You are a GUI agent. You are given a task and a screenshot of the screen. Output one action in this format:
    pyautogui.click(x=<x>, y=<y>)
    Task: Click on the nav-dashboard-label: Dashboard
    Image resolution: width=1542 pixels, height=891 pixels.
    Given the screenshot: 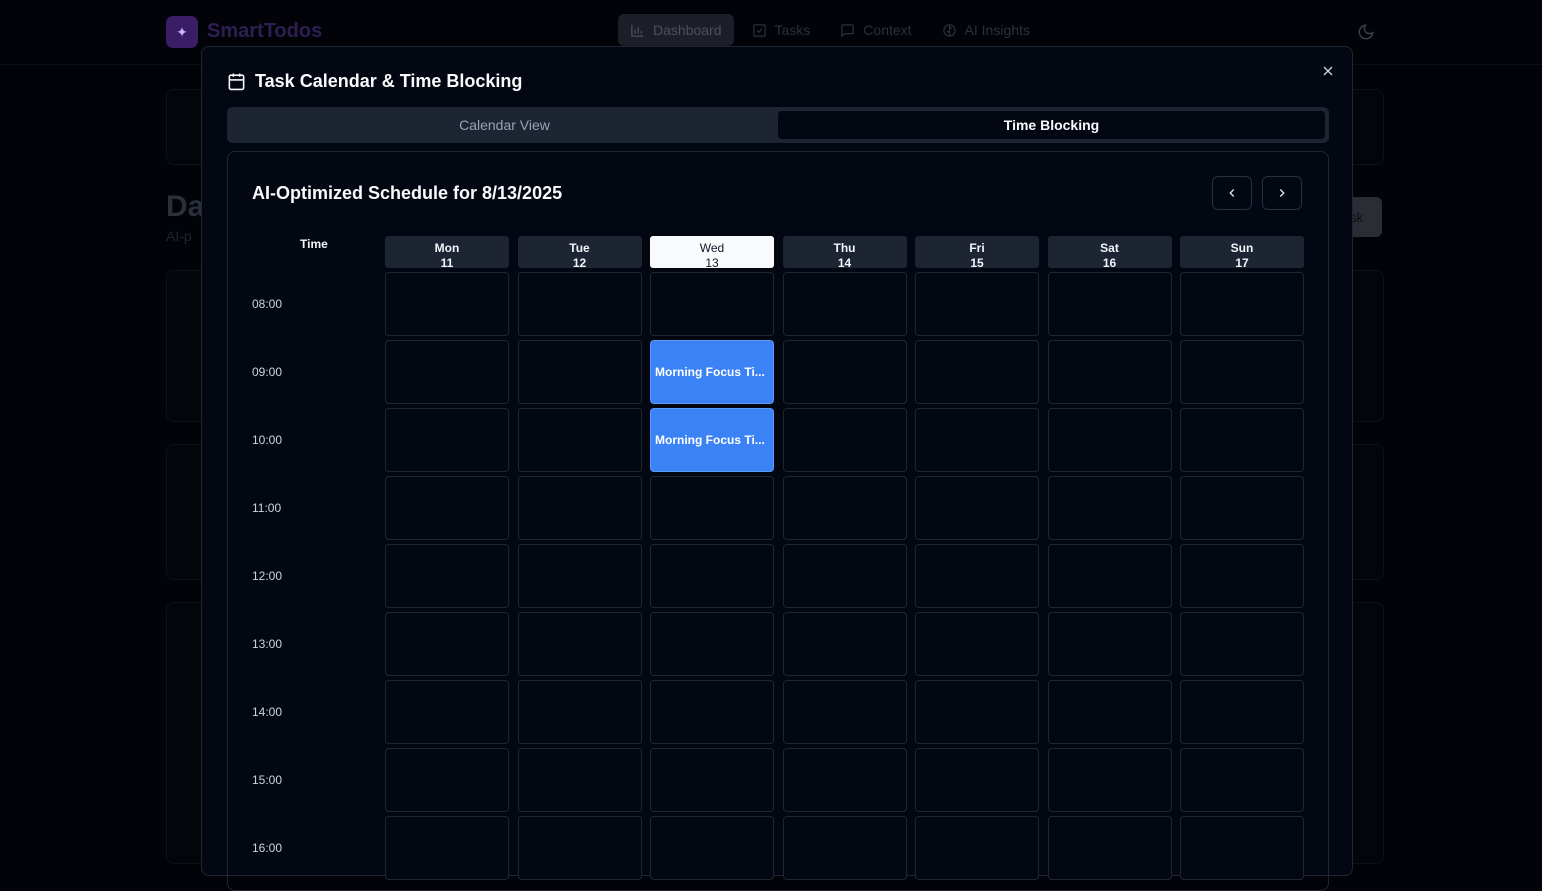 What is the action you would take?
    pyautogui.click(x=687, y=30)
    